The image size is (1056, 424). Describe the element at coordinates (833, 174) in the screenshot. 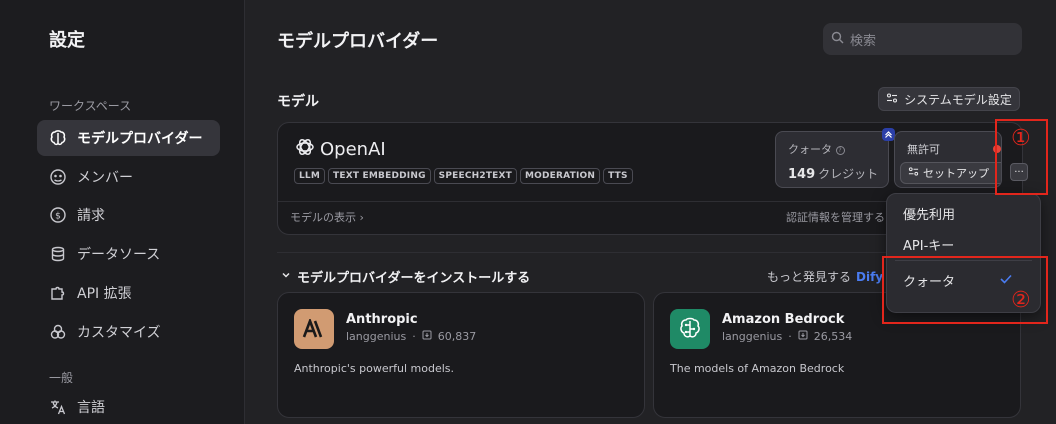

I see `quota-value: 149 クレジット` at that location.